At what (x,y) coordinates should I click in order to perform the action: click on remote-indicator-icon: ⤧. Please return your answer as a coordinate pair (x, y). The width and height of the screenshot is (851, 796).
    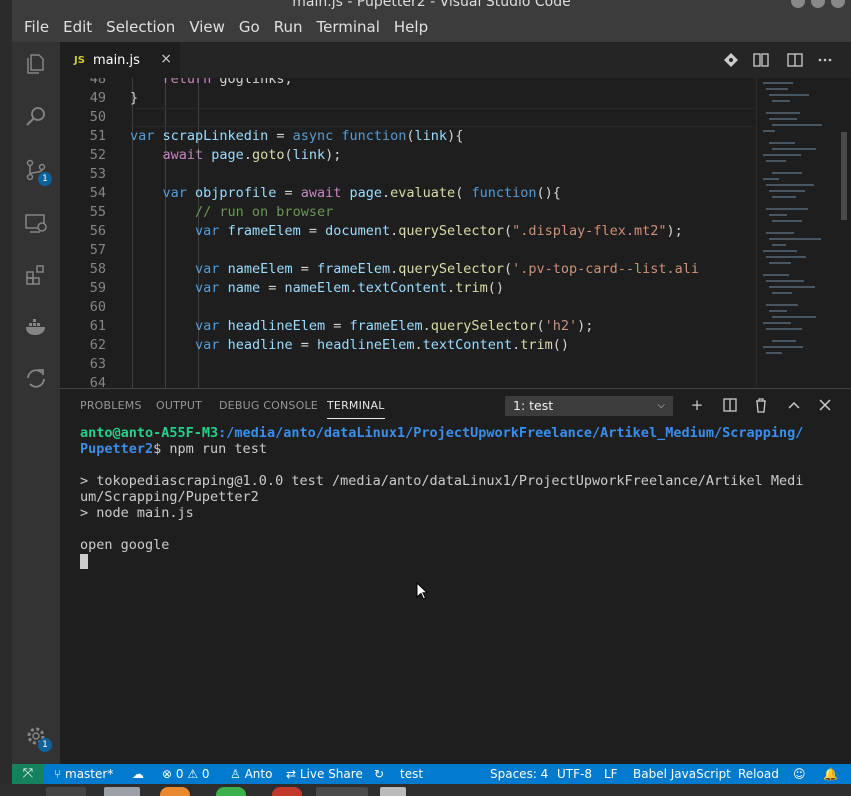
    Looking at the image, I should click on (28, 774).